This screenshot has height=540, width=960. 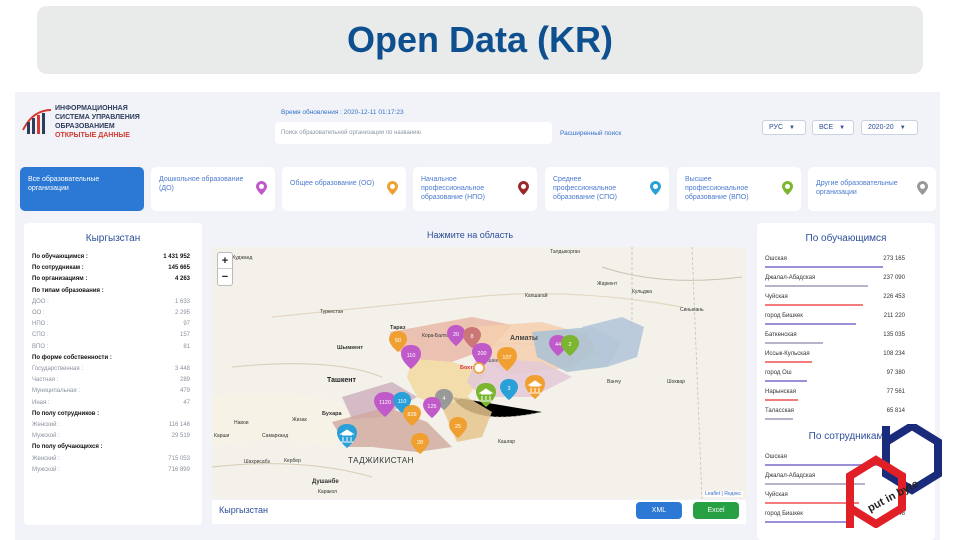 What do you see at coordinates (781, 335) in the screenshot?
I see `region-name: Баткенская` at bounding box center [781, 335].